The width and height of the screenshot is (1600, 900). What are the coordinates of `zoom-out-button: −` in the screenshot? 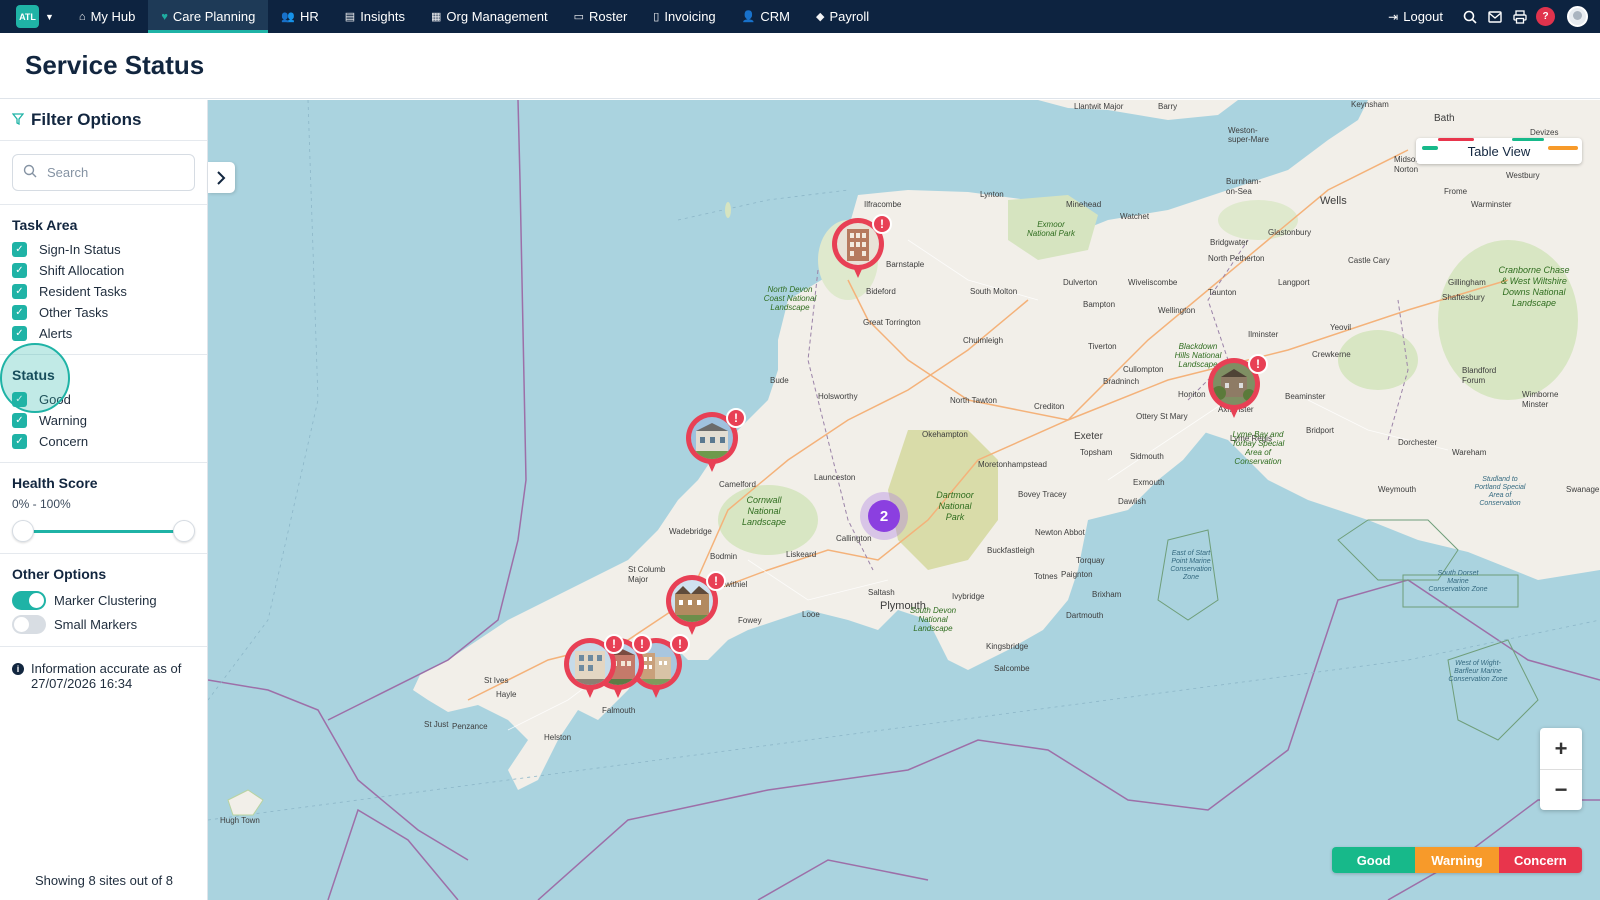 It's located at (1561, 789).